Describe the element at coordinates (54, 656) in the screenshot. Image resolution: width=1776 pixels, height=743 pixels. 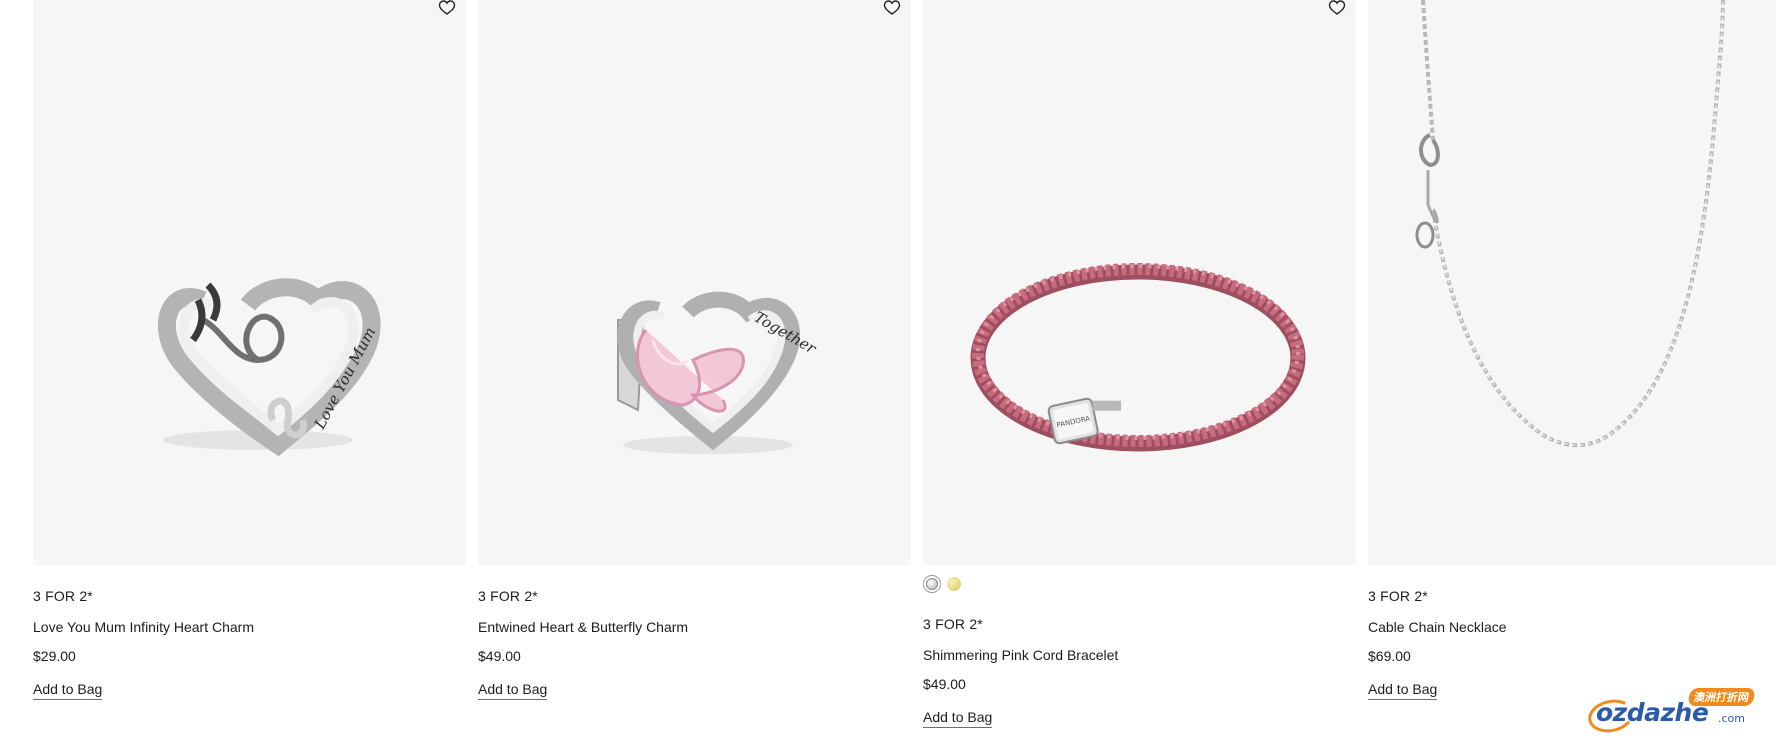
I see `product-price: $29.00` at that location.